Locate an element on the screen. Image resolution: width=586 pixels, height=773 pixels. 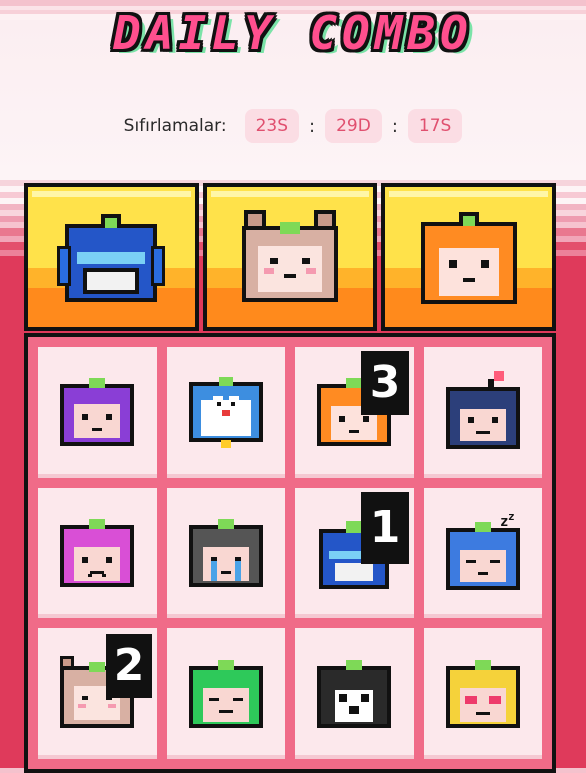
svg-text: z is located at coordinates (511, 516).